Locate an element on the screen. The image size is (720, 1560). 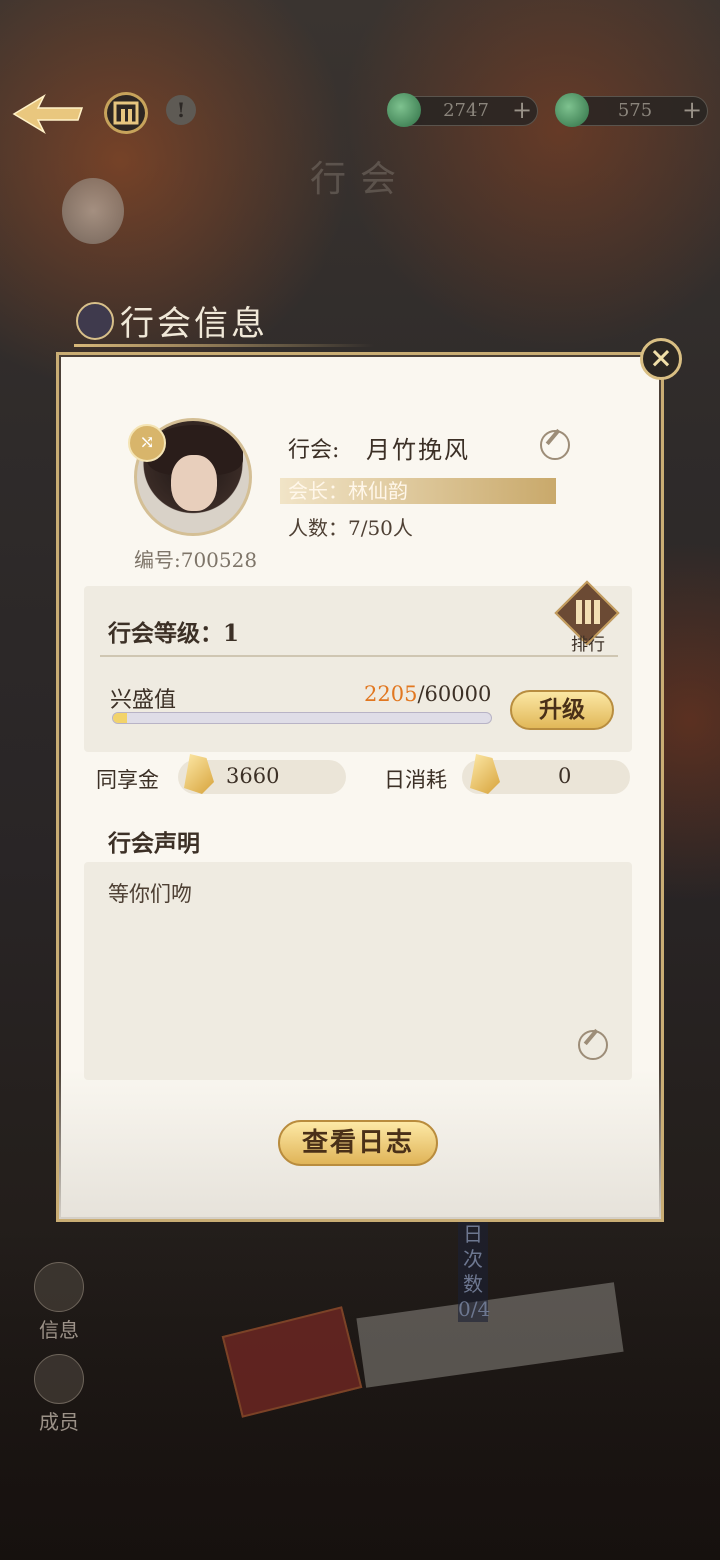
rank-bars-icon is located at coordinates (588, 612).